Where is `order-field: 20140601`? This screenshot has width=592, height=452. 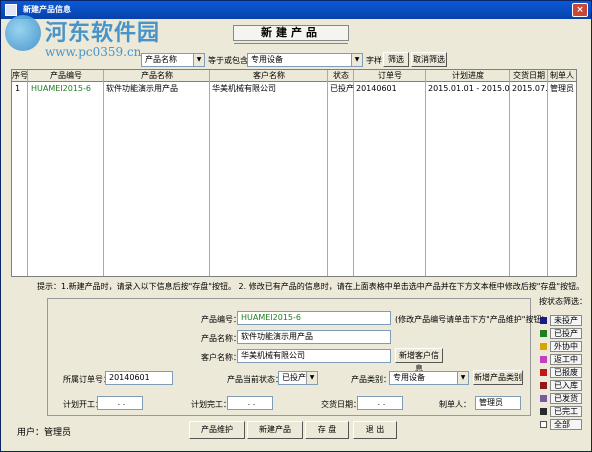
order-field: 20140601 is located at coordinates (139, 378).